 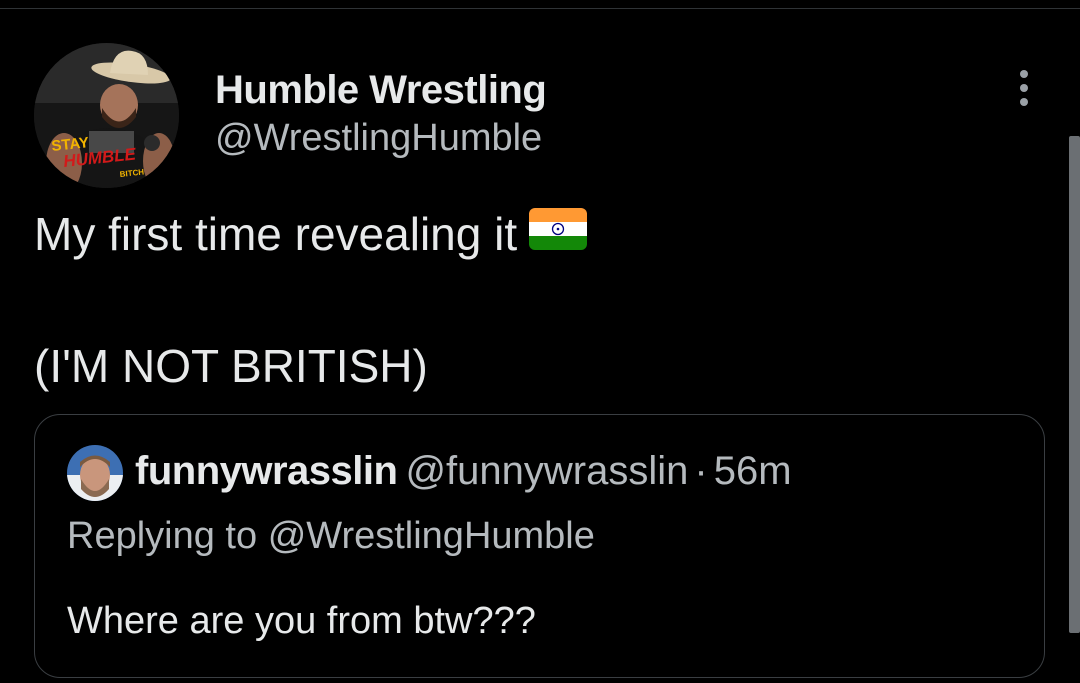 I want to click on replying-handle-link: @WrestlingHumble, so click(x=431, y=536).